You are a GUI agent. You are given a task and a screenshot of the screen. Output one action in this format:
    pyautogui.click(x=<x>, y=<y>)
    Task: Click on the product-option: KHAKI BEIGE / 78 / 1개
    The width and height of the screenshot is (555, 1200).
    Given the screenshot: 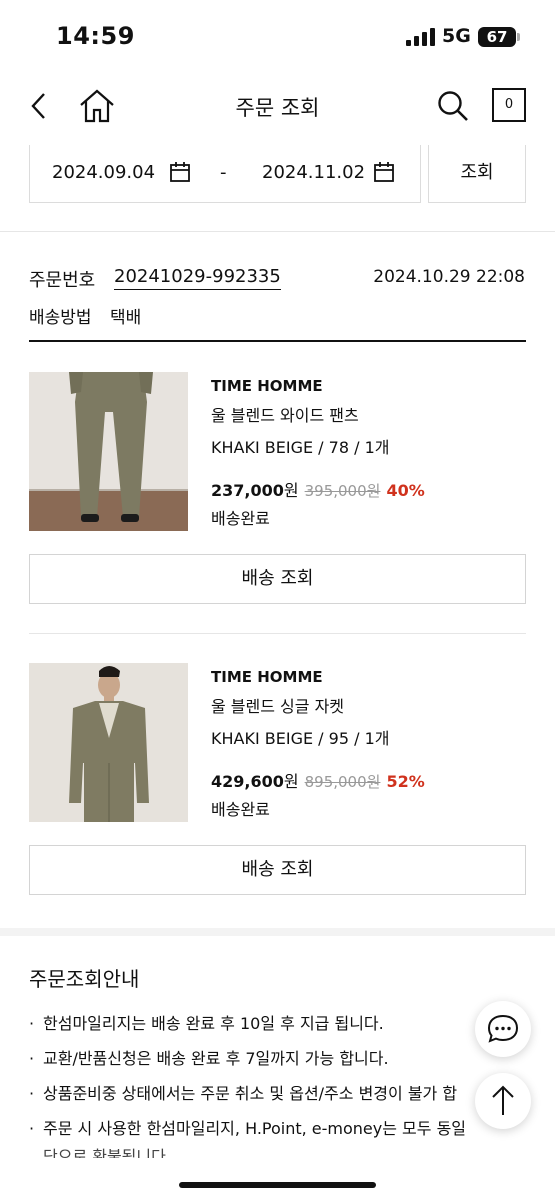 What is the action you would take?
    pyautogui.click(x=300, y=447)
    